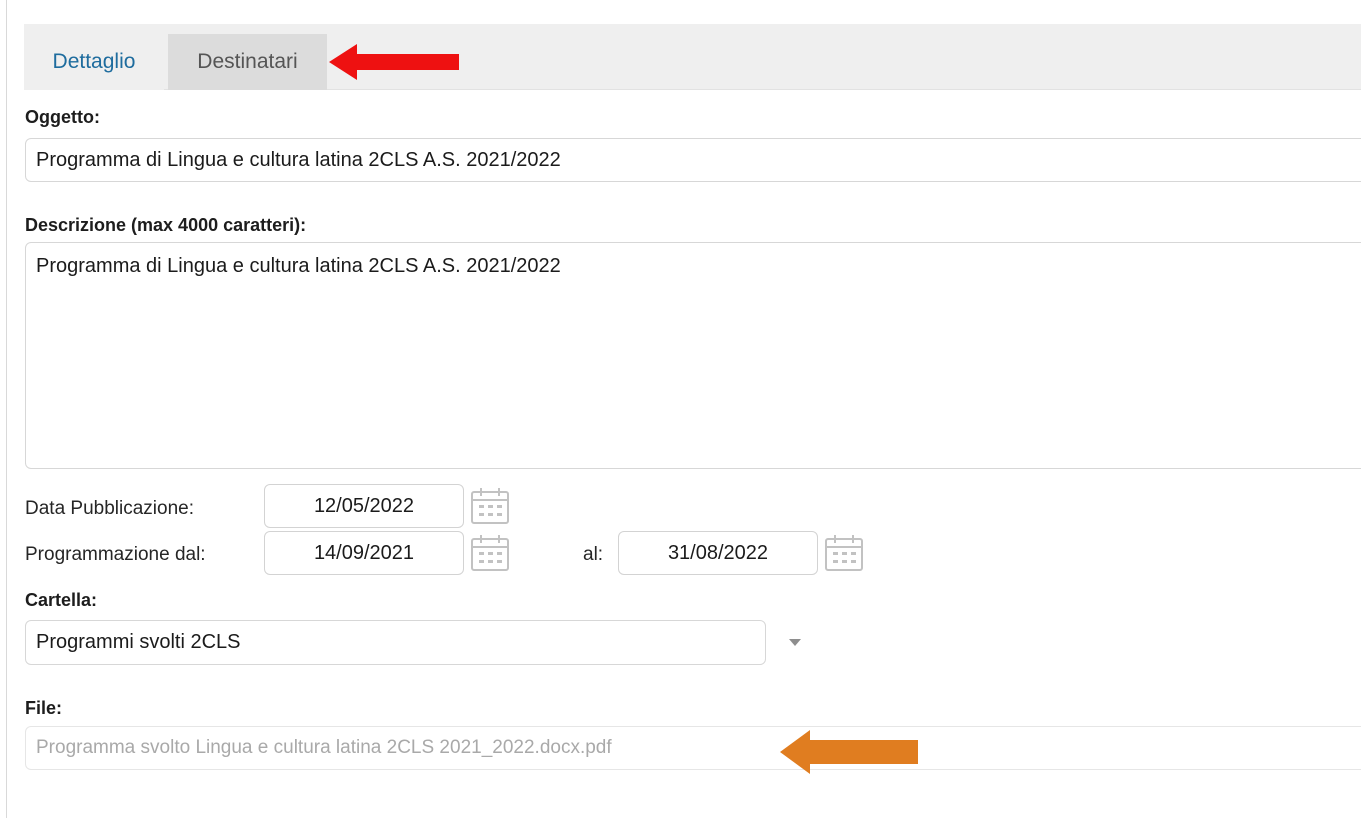 The width and height of the screenshot is (1361, 818). Describe the element at coordinates (61, 600) in the screenshot. I see `cartella-label: Cartella:` at that location.